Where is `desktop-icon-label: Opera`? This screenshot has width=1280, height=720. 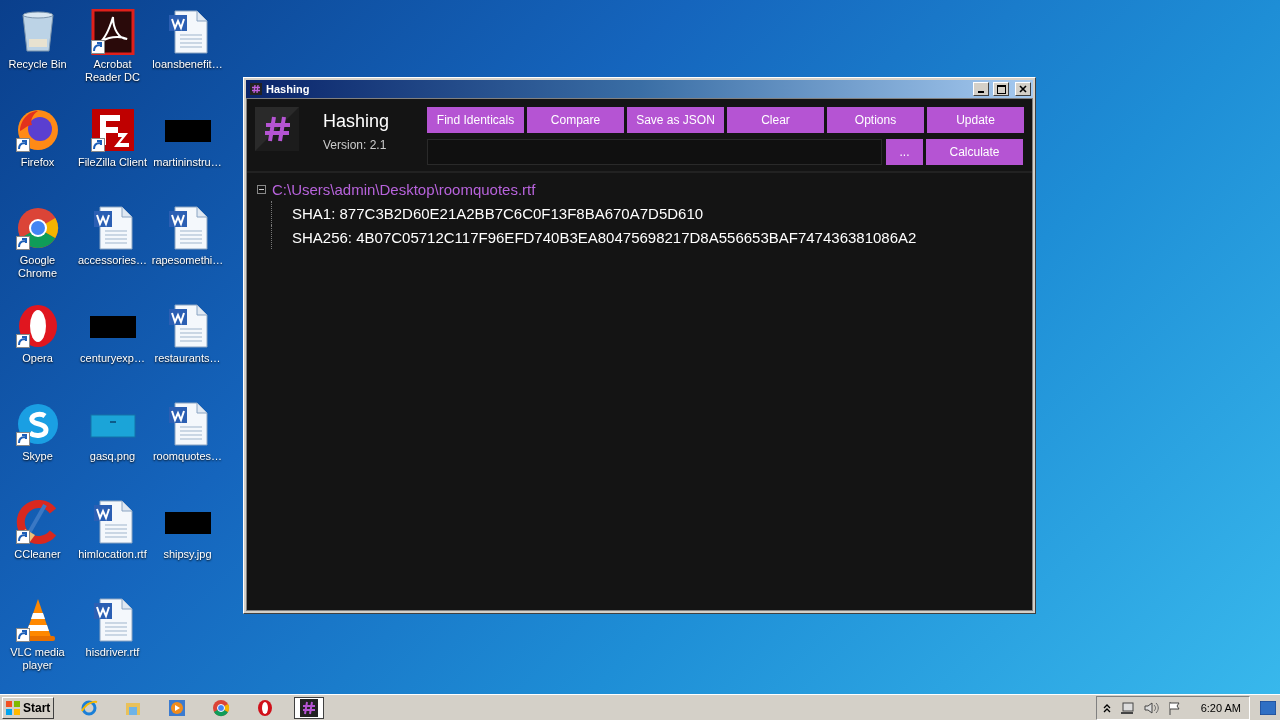
desktop-icon-label: Opera is located at coordinates (37, 358).